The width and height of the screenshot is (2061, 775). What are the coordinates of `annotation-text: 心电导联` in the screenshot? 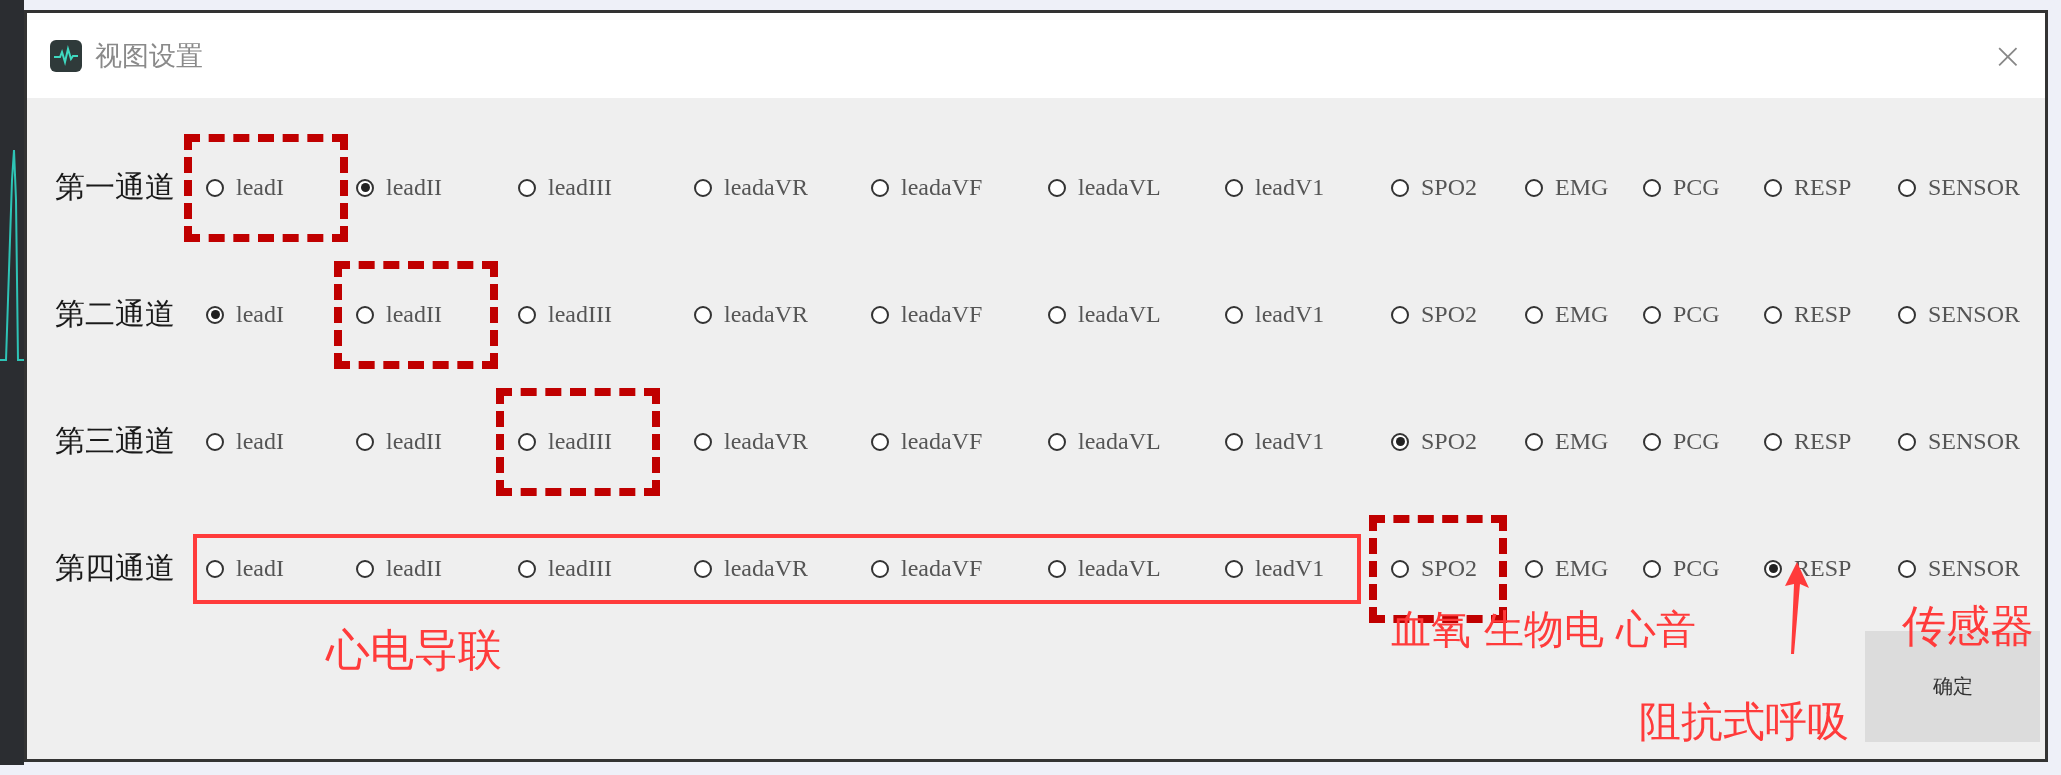 It's located at (414, 650).